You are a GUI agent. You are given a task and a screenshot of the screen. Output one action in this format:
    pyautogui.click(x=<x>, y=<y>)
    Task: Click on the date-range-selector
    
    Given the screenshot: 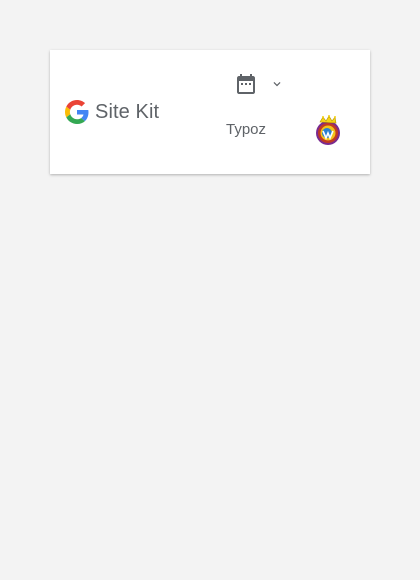 What is the action you would take?
    pyautogui.click(x=259, y=84)
    